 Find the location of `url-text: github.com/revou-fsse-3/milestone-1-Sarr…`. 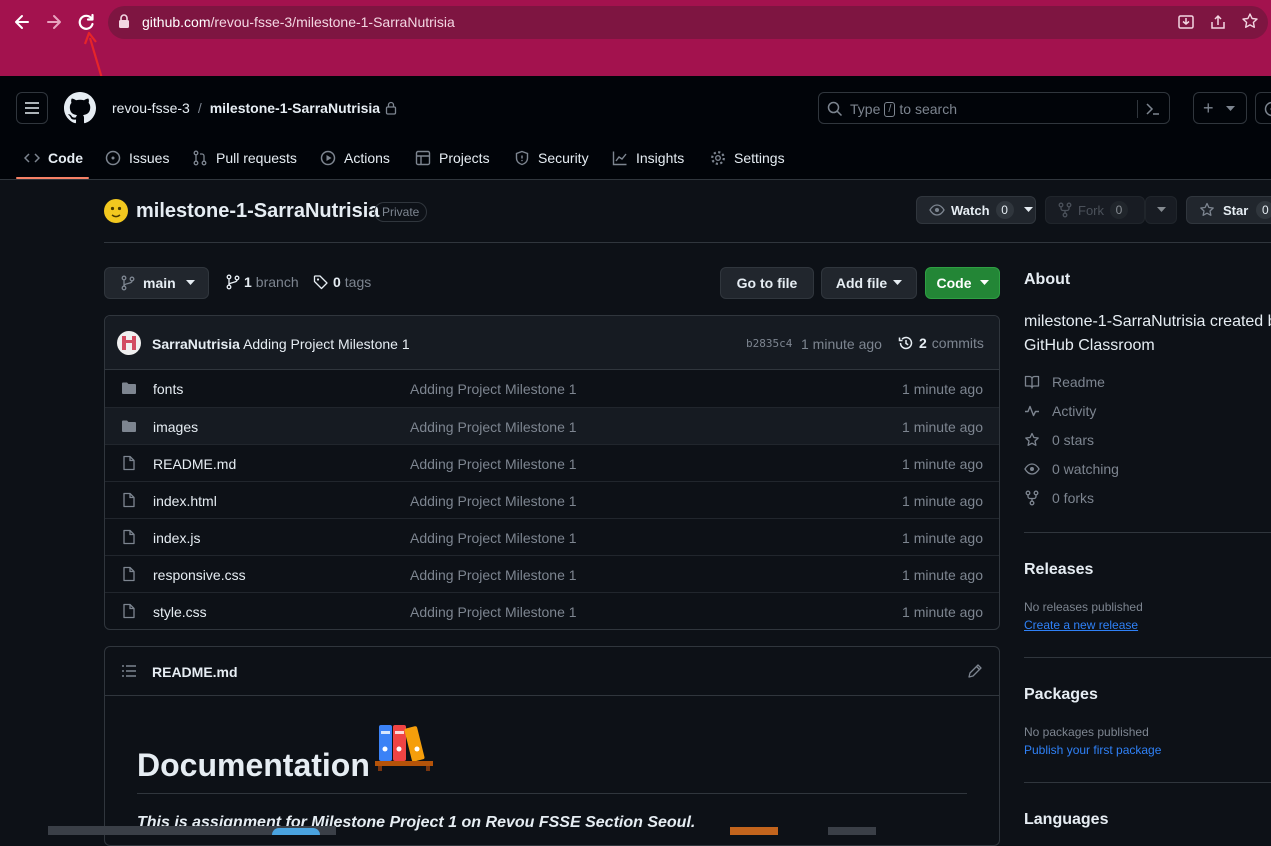

url-text: github.com/revou-fsse-3/milestone-1-Sarr… is located at coordinates (298, 22).